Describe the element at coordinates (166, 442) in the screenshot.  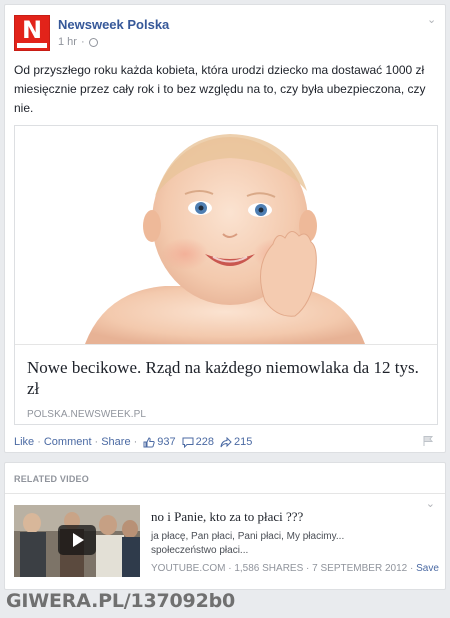
I see `like-count-value: 937` at that location.